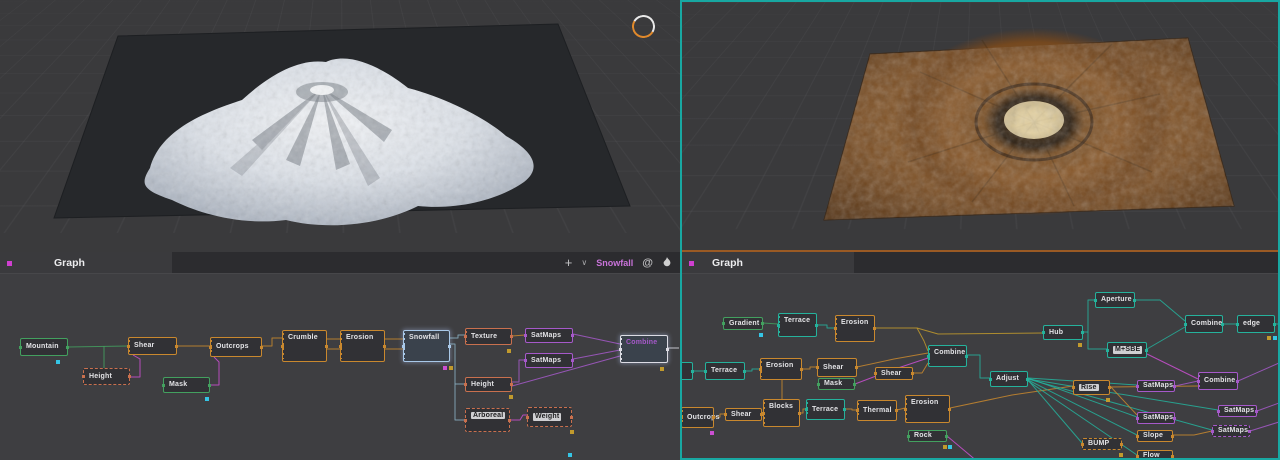 The height and width of the screenshot is (460, 1280). Describe the element at coordinates (584, 262) in the screenshot. I see `chevron-down-icon: ∨` at that location.